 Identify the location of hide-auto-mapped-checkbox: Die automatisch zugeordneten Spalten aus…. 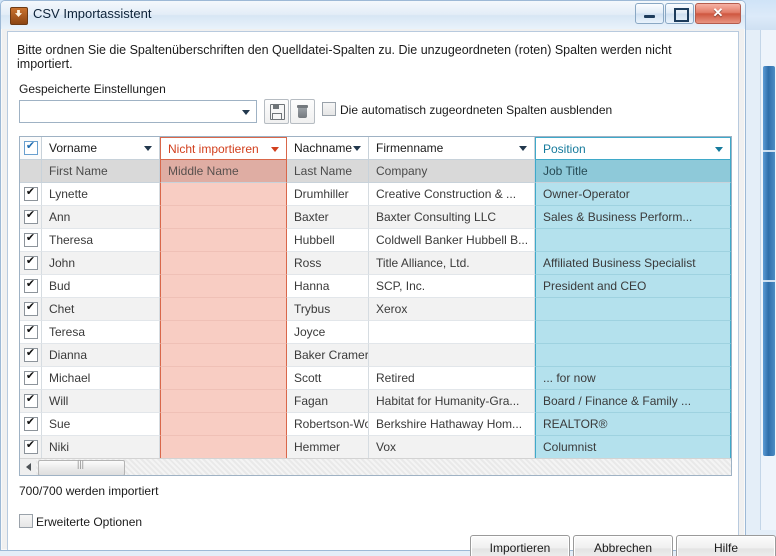
(467, 109).